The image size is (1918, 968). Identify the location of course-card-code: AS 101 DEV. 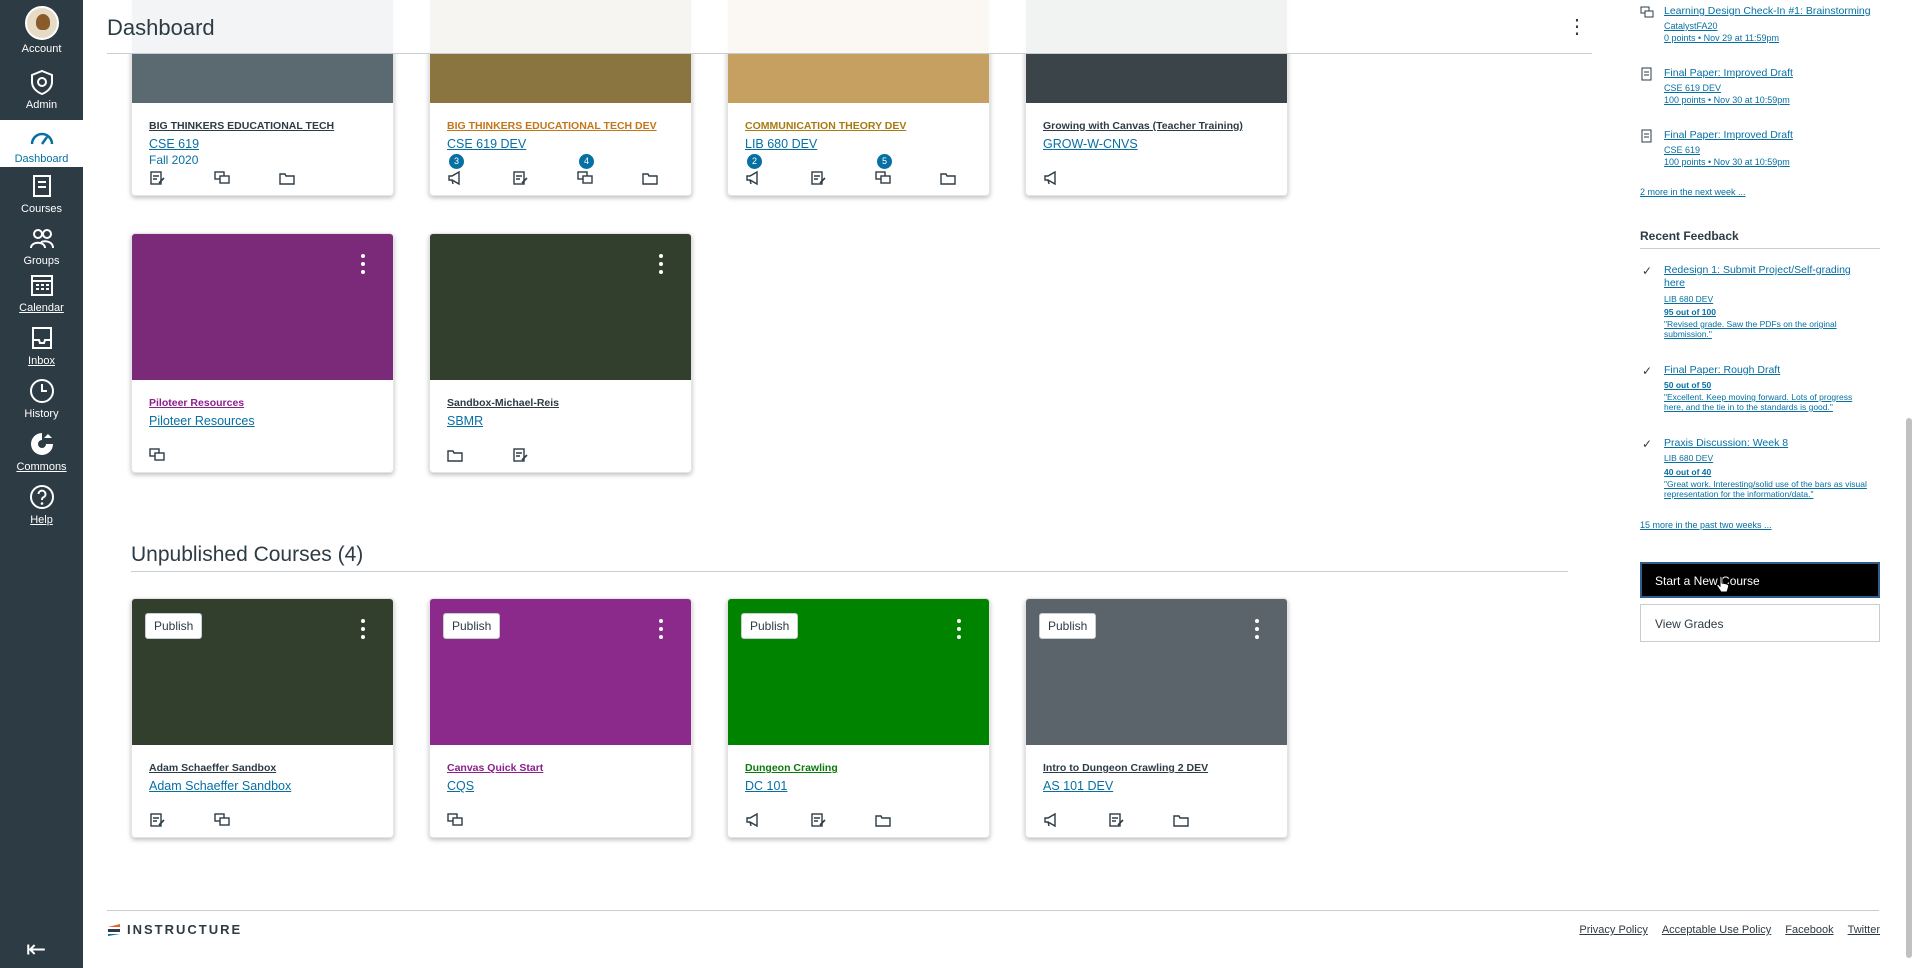
(1078, 786).